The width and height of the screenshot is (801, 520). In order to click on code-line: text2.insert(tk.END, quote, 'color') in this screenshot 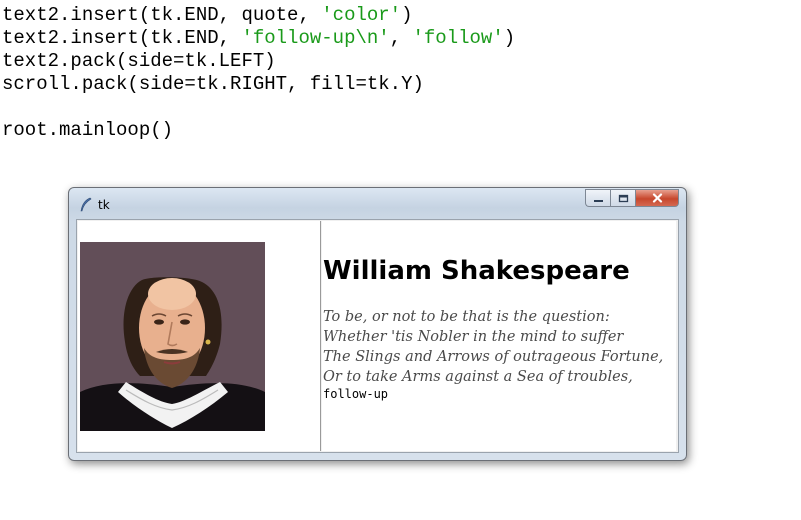, I will do `click(258, 15)`.